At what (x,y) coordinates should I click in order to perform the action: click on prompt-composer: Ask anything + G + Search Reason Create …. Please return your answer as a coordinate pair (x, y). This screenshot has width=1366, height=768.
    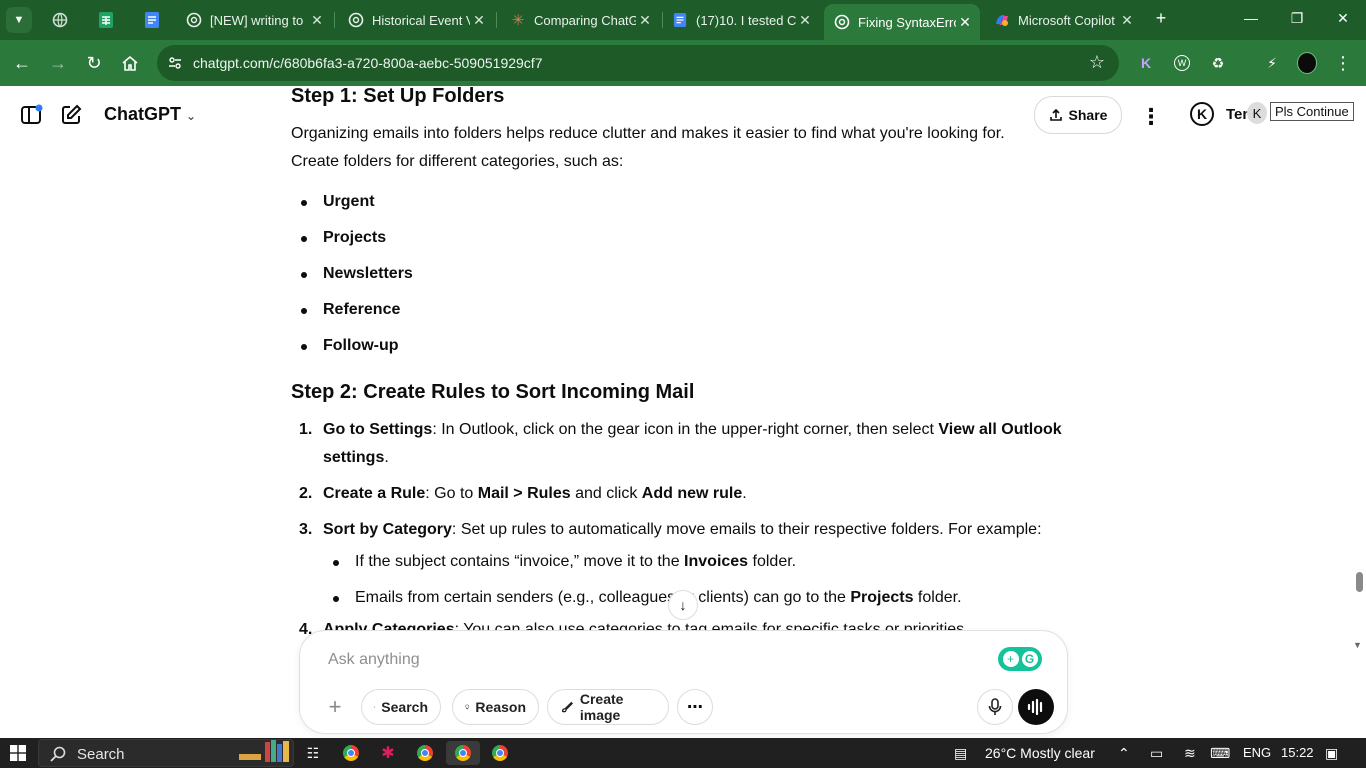
    Looking at the image, I should click on (683, 682).